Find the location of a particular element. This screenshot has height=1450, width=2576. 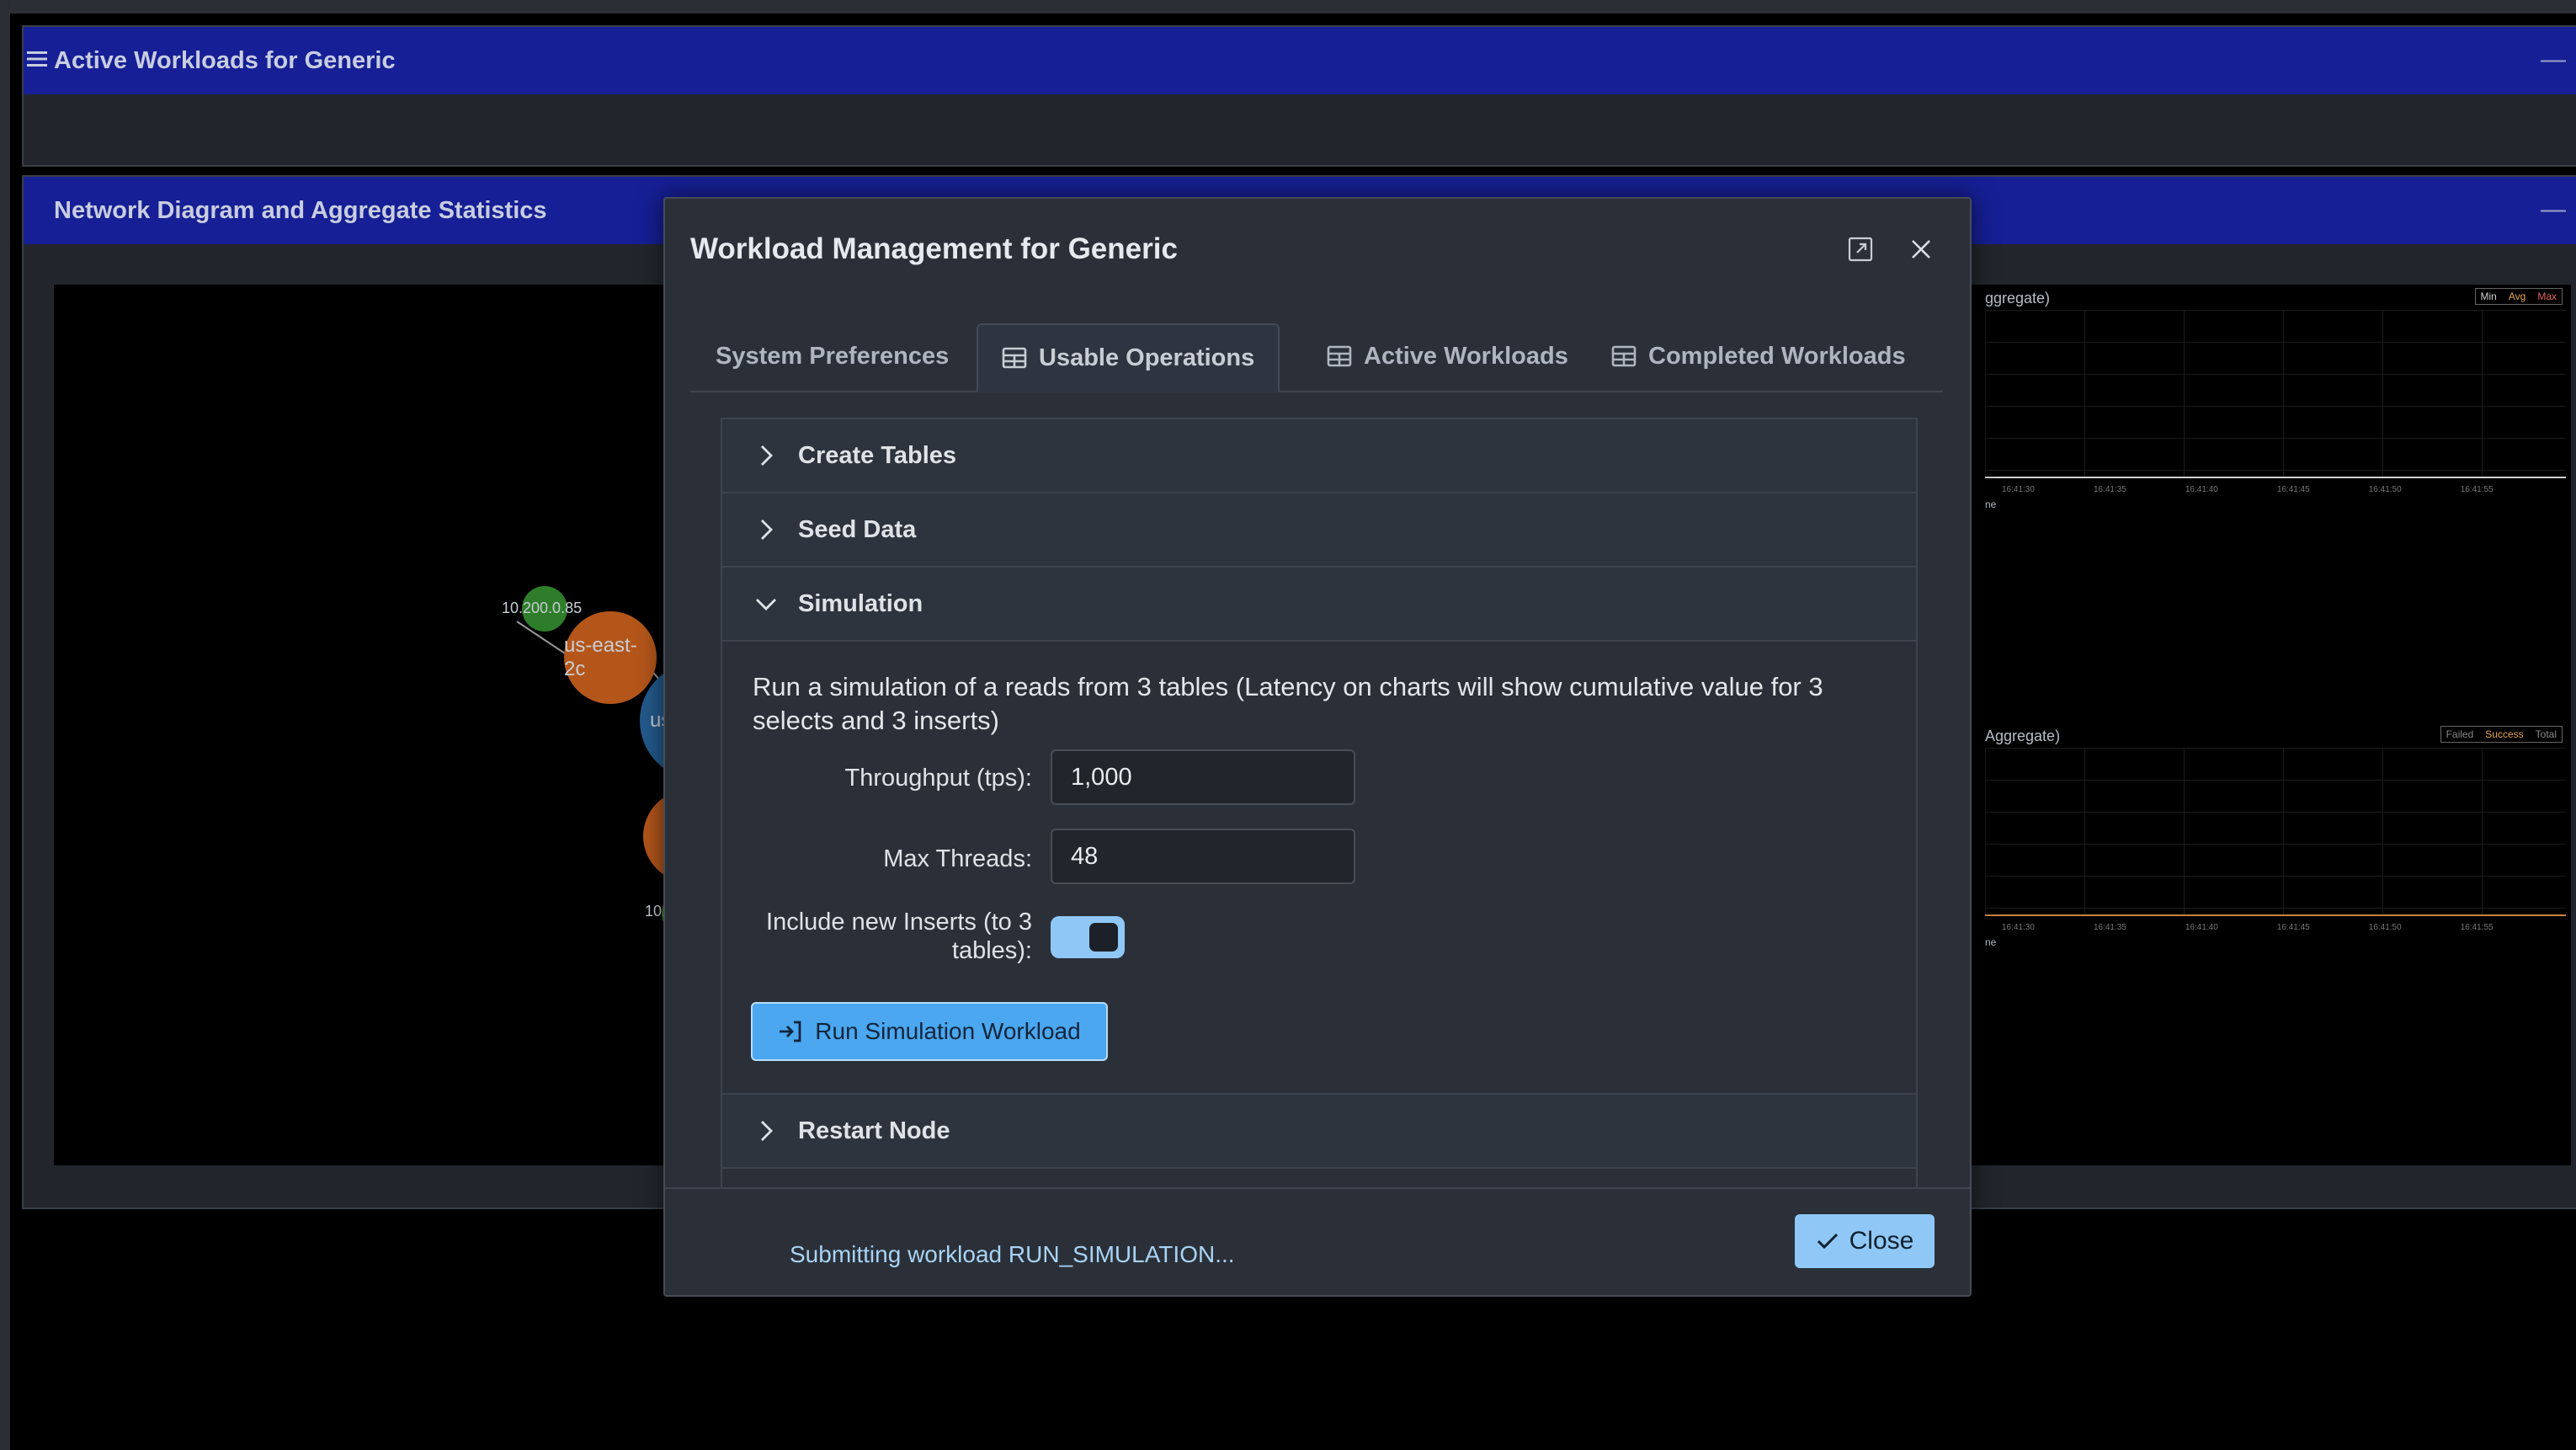

node-ip-top-label: 10.200.0.85 is located at coordinates (542, 608).